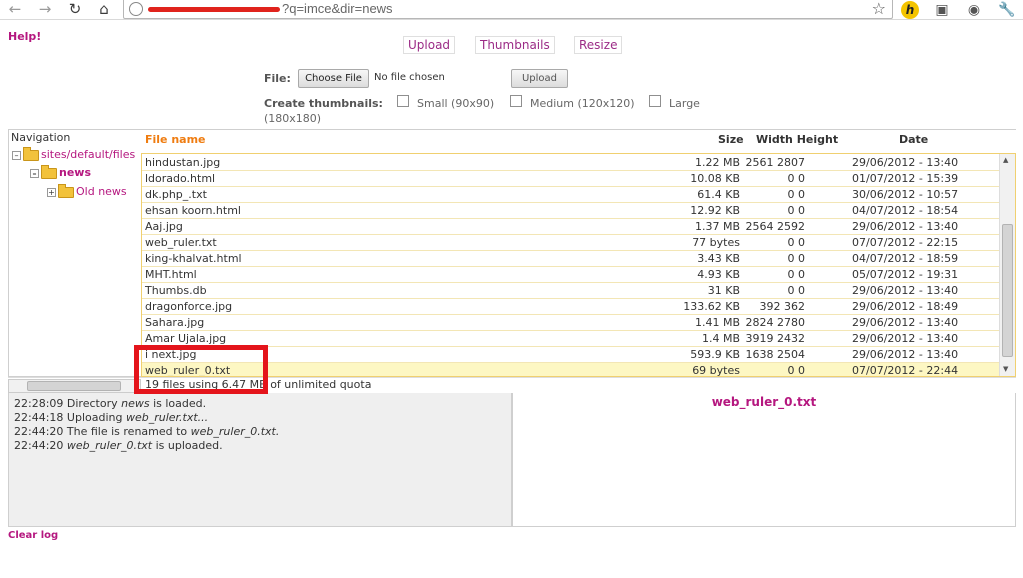 The width and height of the screenshot is (1023, 578). Describe the element at coordinates (1005, 369) in the screenshot. I see `scroll-down-icon: ▼` at that location.